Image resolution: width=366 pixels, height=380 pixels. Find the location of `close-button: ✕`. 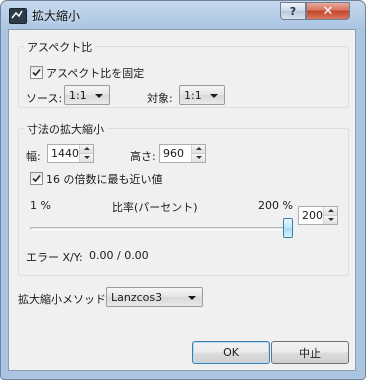

close-button: ✕ is located at coordinates (328, 11).